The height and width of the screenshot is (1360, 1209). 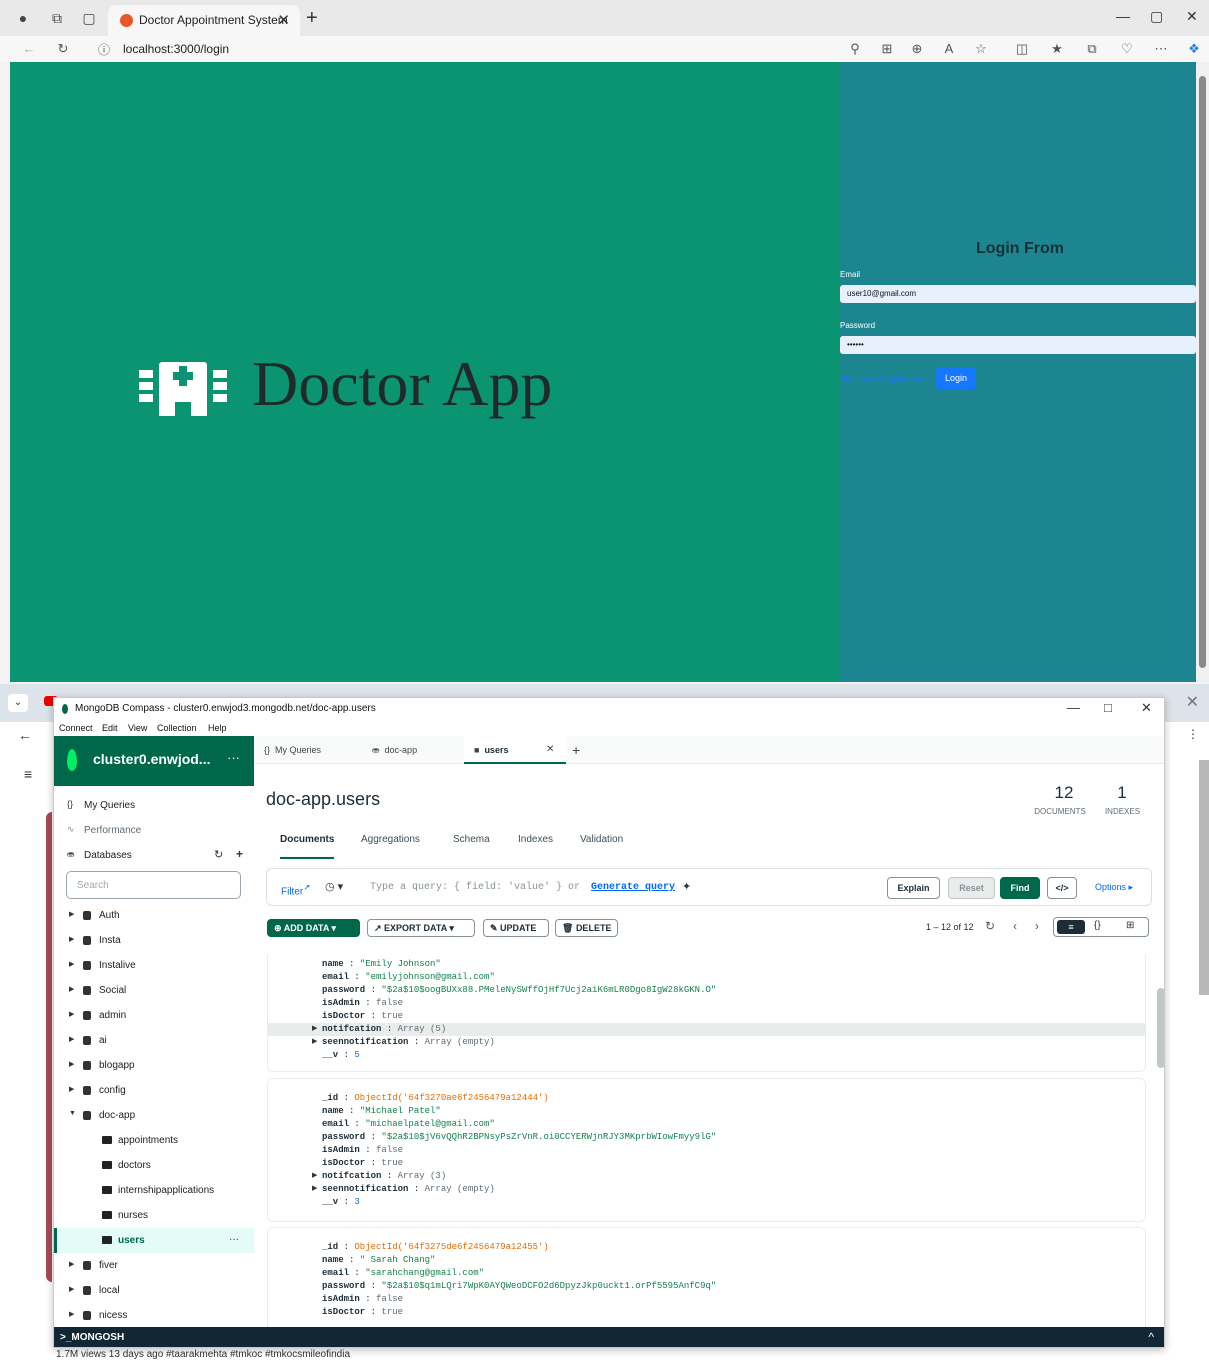 I want to click on split-screen-icon: ◫, so click(x=1022, y=49).